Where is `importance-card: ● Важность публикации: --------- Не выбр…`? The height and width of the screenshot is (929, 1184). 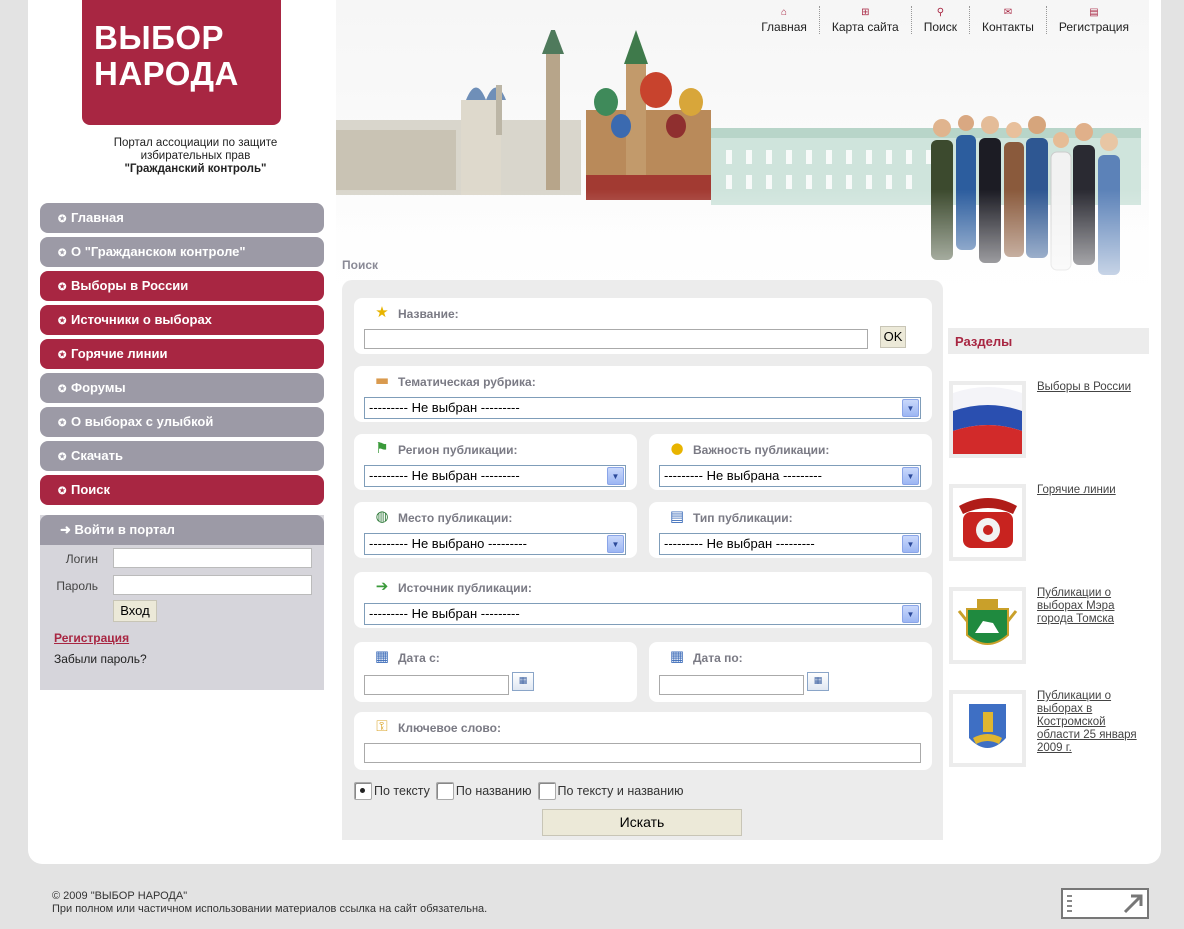 importance-card: ● Важность публикации: --------- Не выбр… is located at coordinates (790, 462).